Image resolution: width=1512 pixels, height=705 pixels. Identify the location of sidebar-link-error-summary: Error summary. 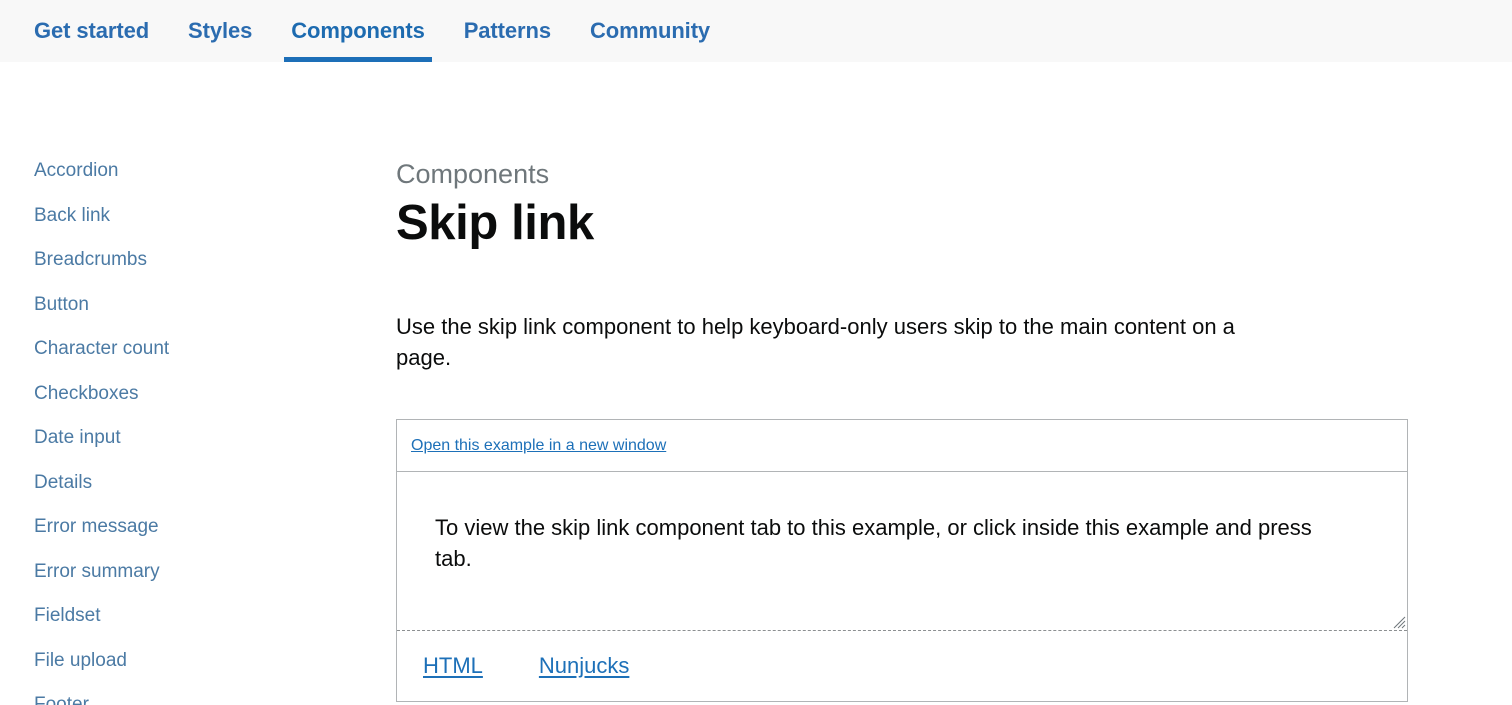
(97, 571).